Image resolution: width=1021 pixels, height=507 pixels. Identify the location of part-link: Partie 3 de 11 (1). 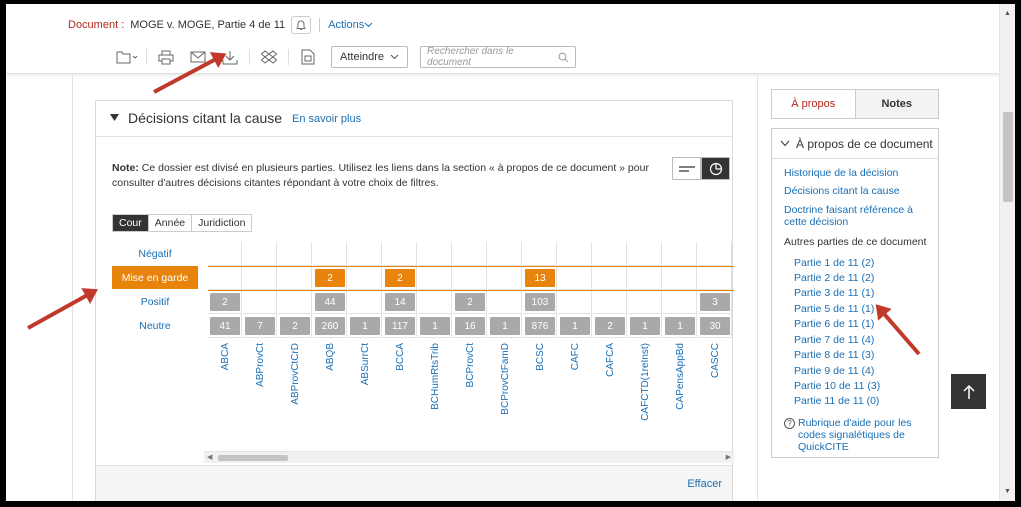
(834, 293).